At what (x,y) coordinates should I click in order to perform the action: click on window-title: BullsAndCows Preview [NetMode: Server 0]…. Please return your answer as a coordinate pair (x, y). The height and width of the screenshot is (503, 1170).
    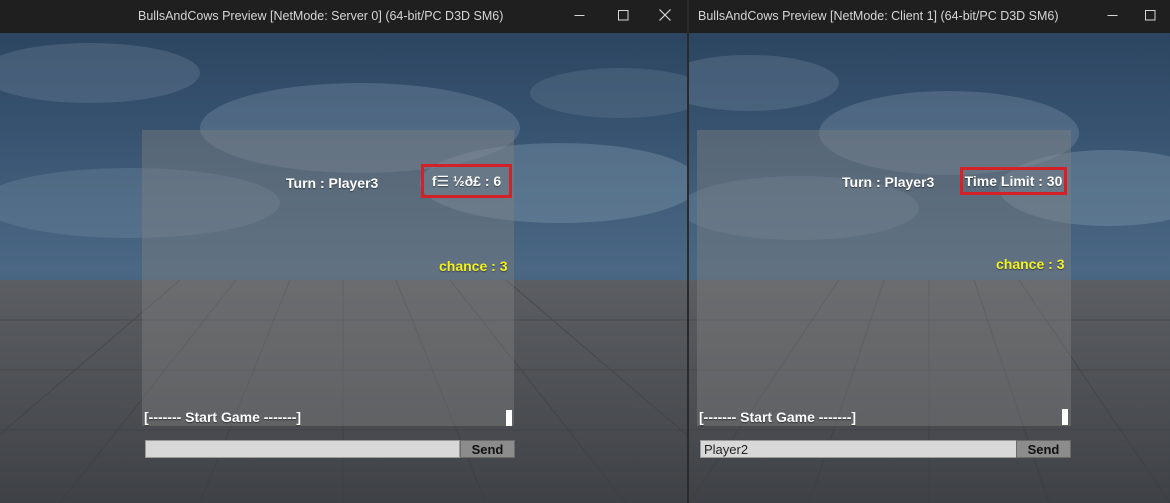
    Looking at the image, I should click on (321, 16).